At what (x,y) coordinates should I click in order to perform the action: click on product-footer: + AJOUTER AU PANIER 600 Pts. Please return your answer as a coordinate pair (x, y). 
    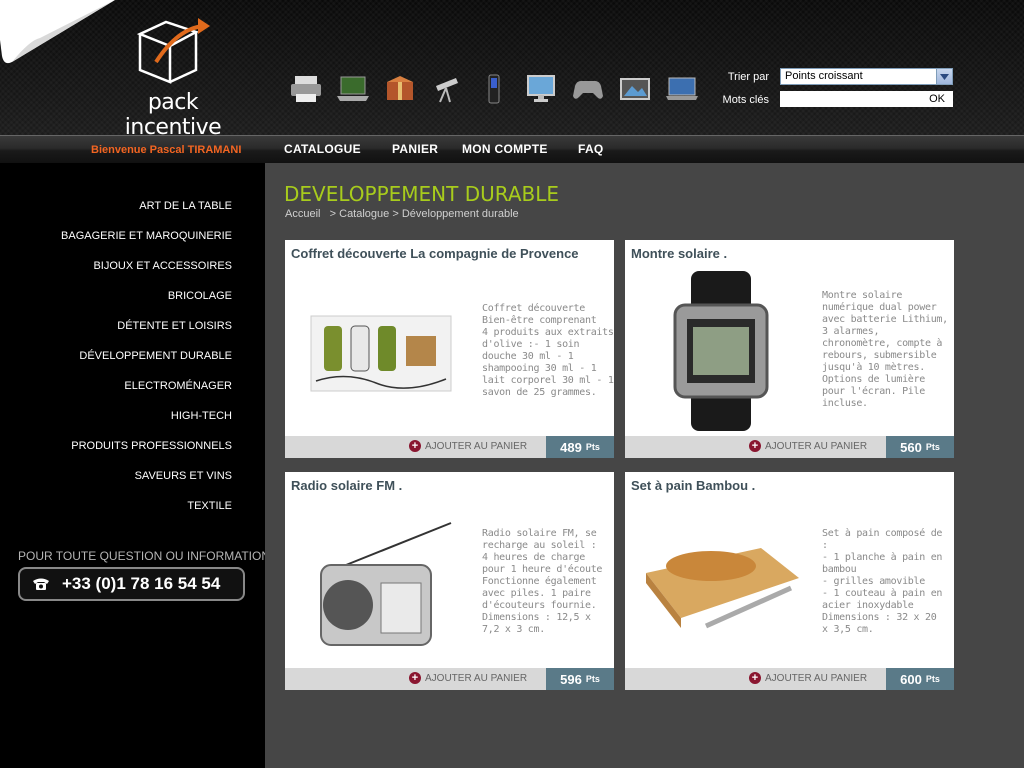
    Looking at the image, I should click on (789, 679).